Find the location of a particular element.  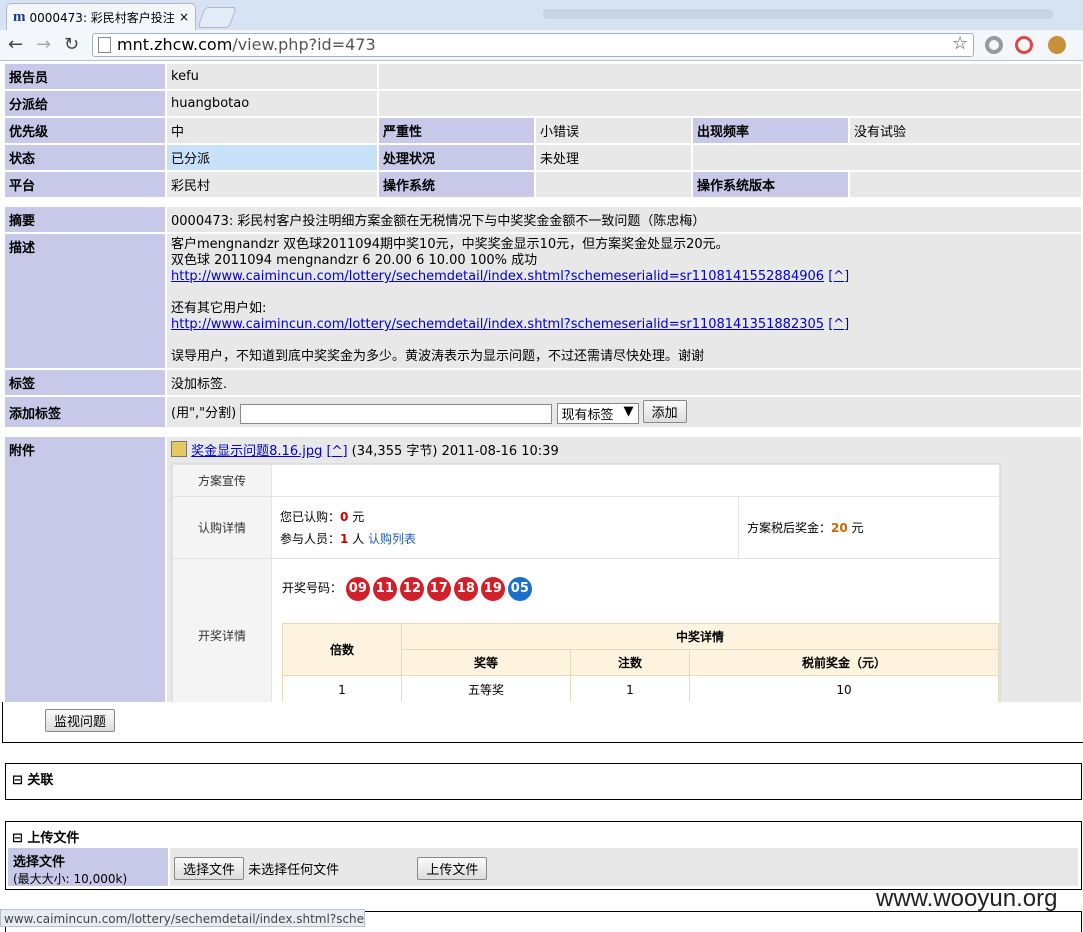

subscribed-label: 您已认购： is located at coordinates (310, 516).